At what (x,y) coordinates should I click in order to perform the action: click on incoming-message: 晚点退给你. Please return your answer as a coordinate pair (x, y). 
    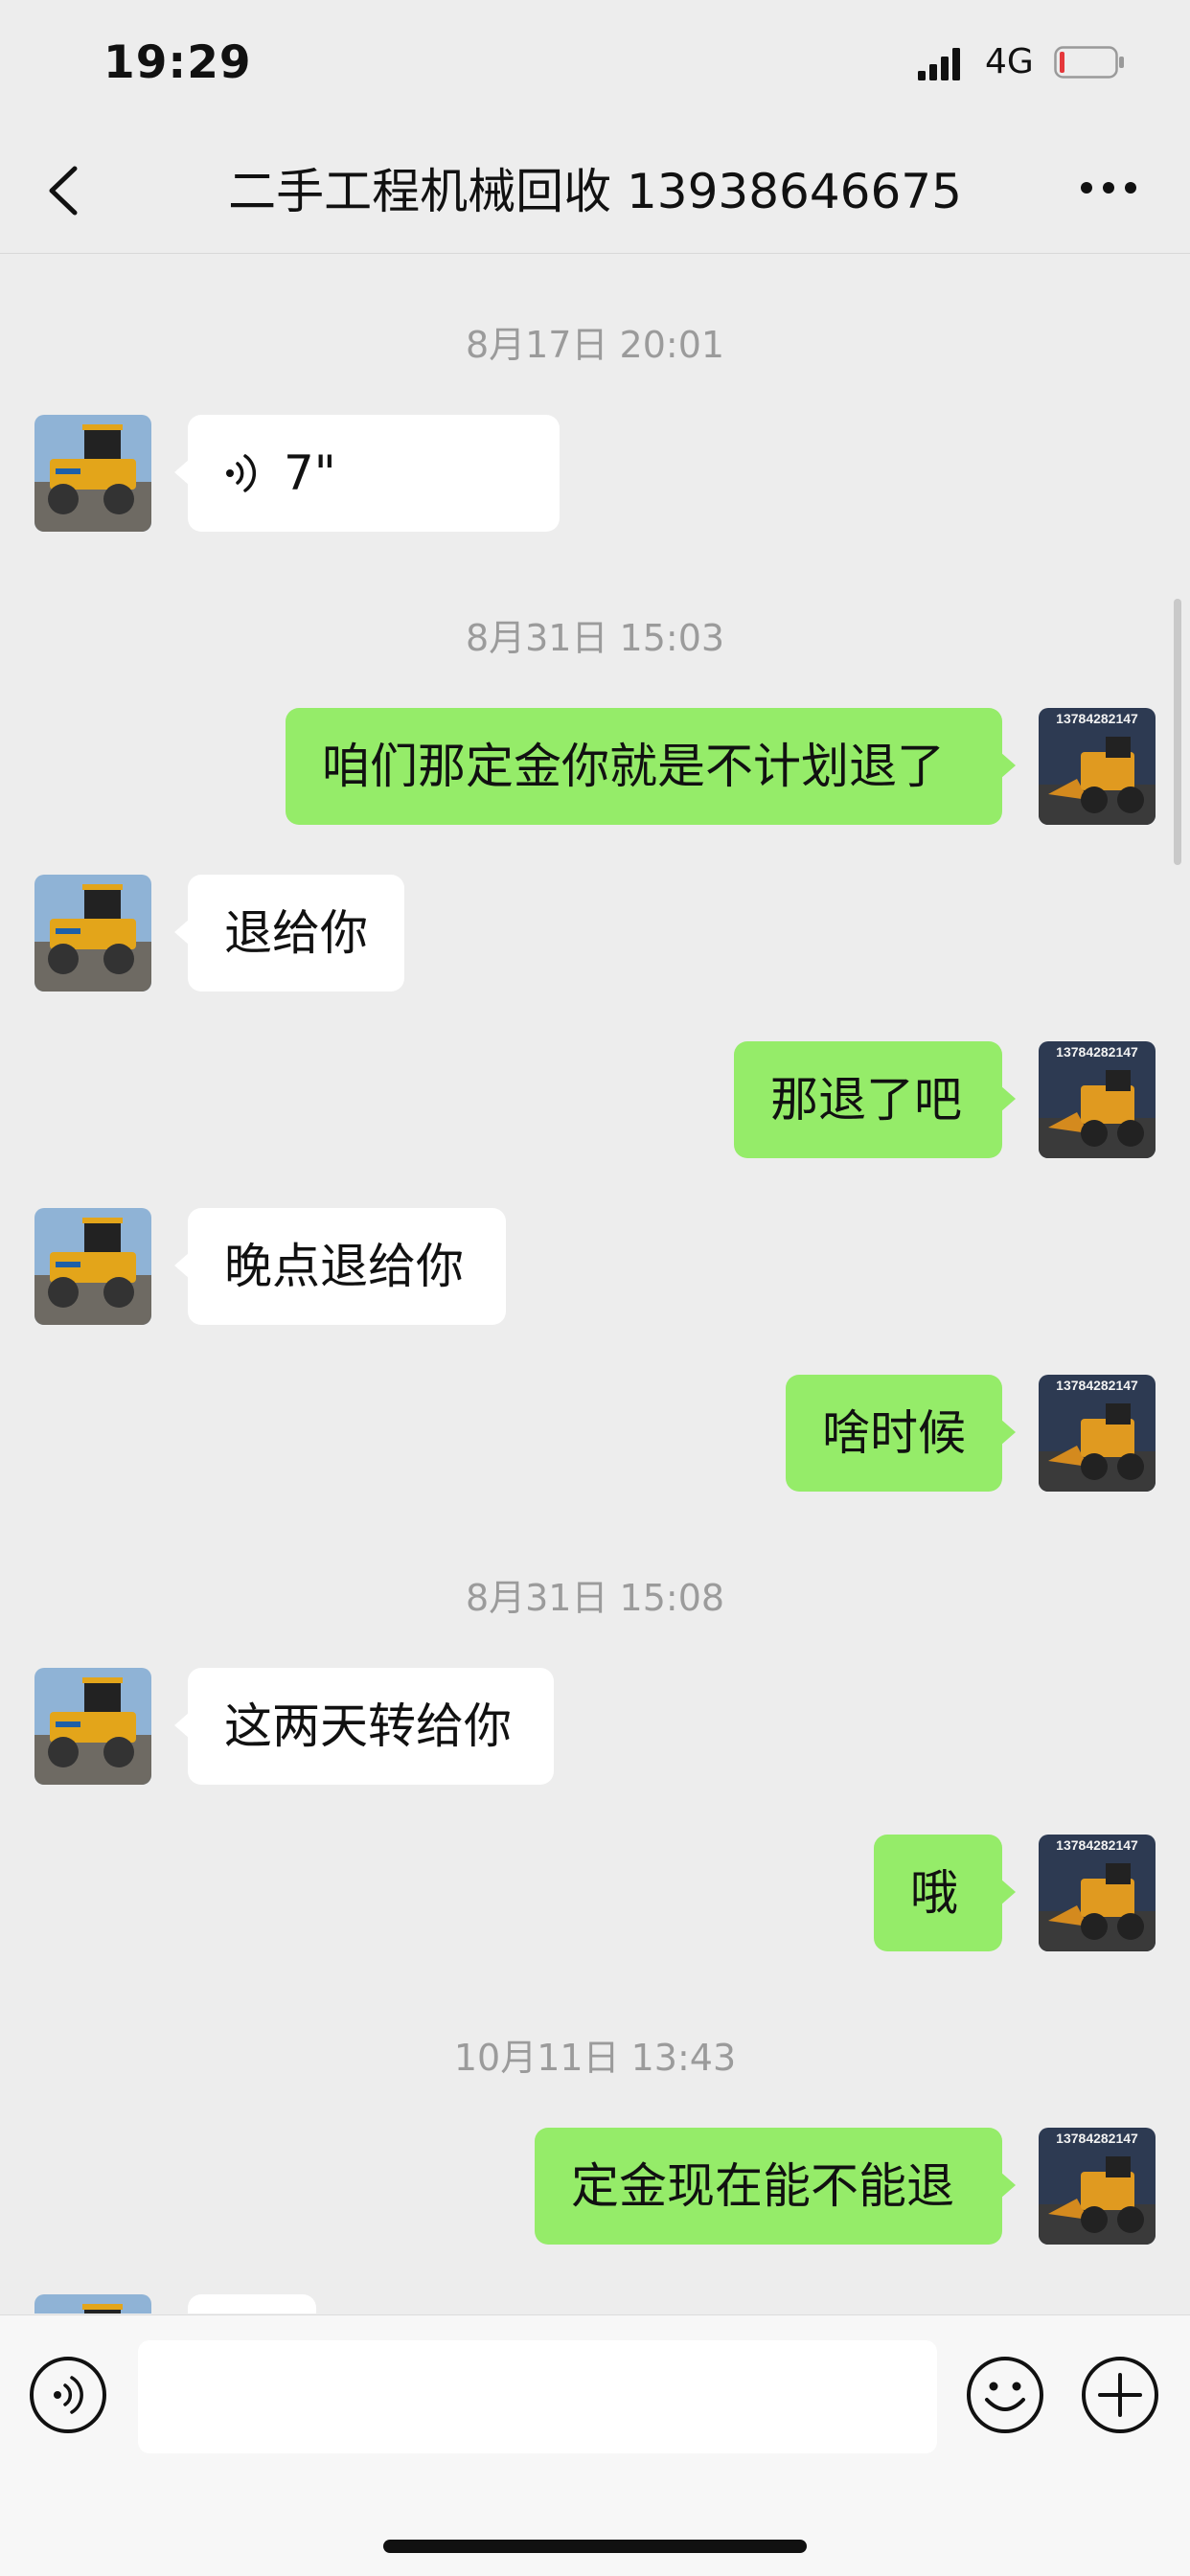
    Looking at the image, I should click on (340, 1267).